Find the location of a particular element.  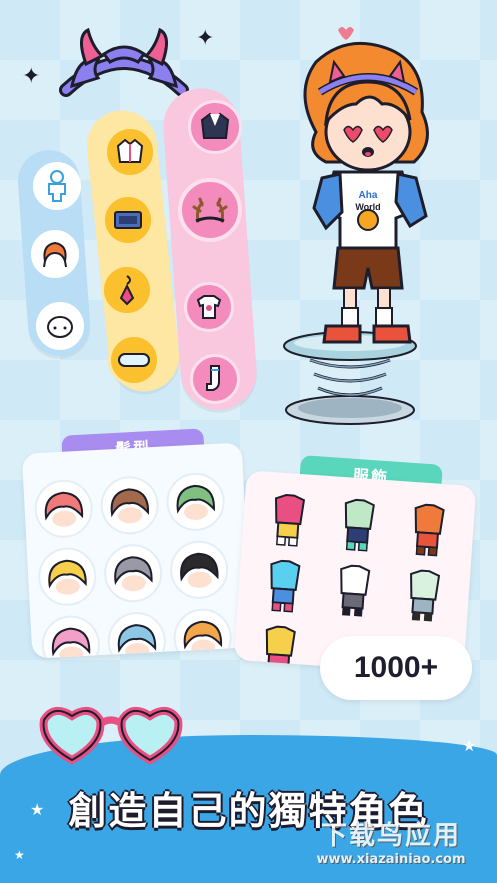

body-category-button is located at coordinates (57, 186).